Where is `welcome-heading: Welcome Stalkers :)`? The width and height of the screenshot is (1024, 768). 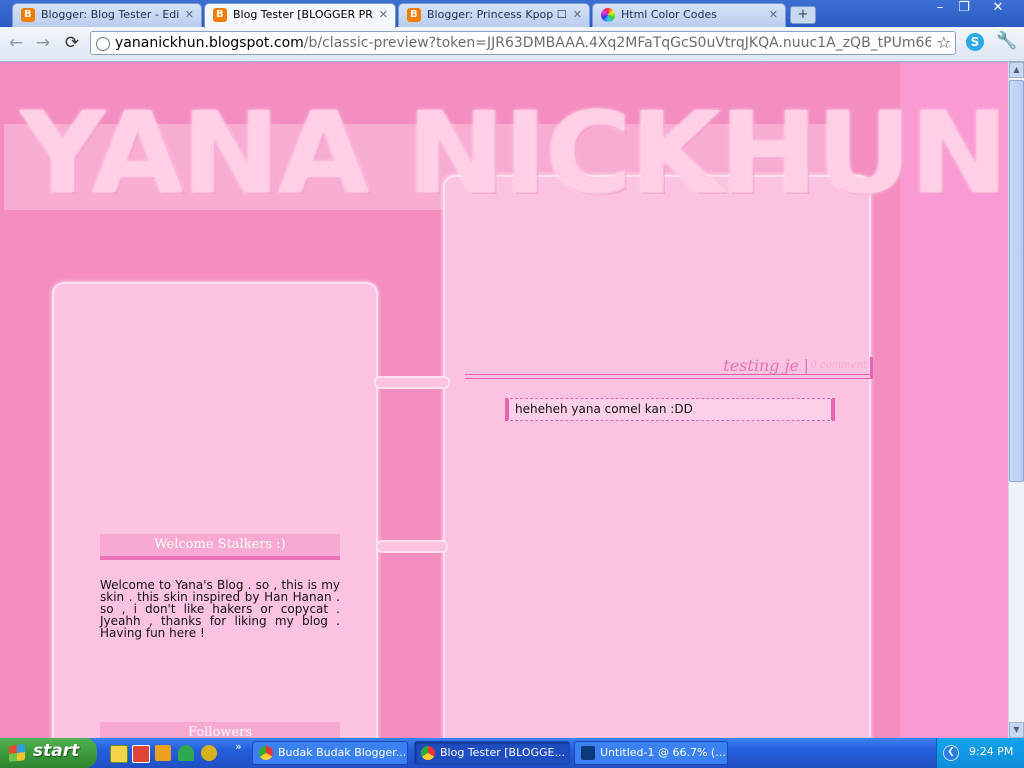 welcome-heading: Welcome Stalkers :) is located at coordinates (220, 547).